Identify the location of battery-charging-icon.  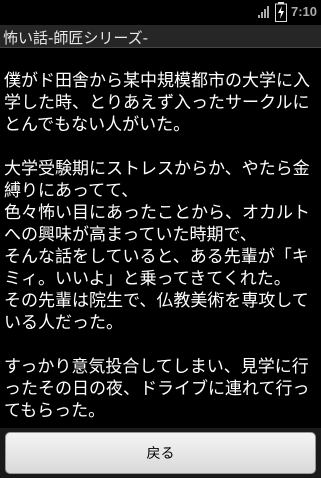
(280, 12).